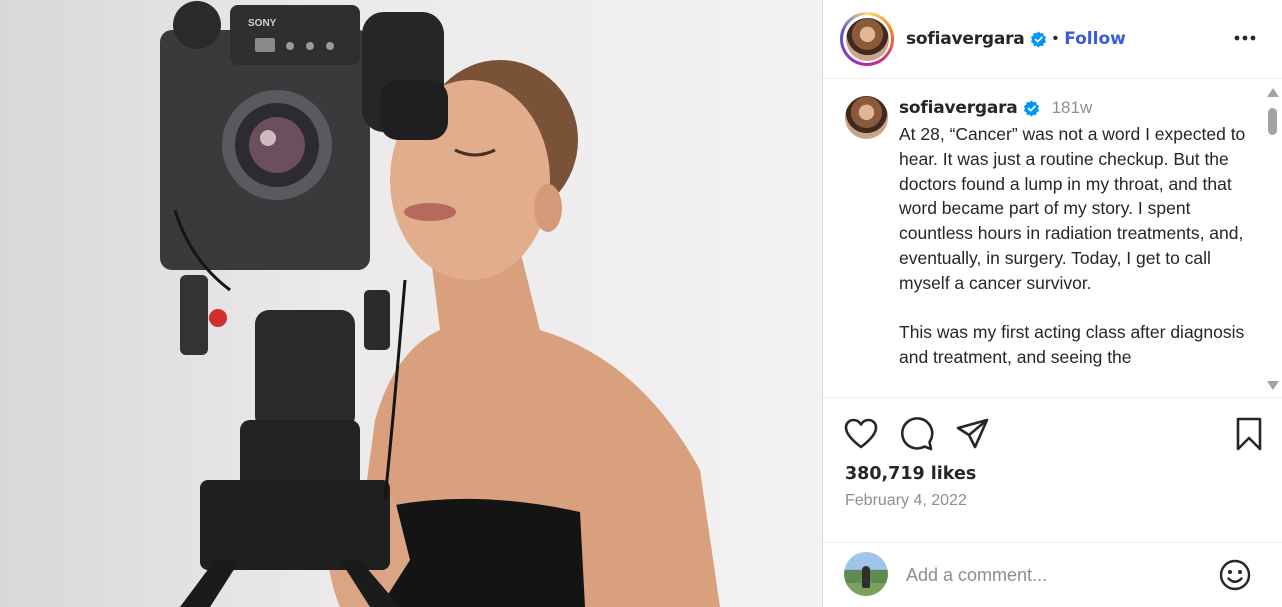  I want to click on post-timestamp: 181w, so click(1072, 108).